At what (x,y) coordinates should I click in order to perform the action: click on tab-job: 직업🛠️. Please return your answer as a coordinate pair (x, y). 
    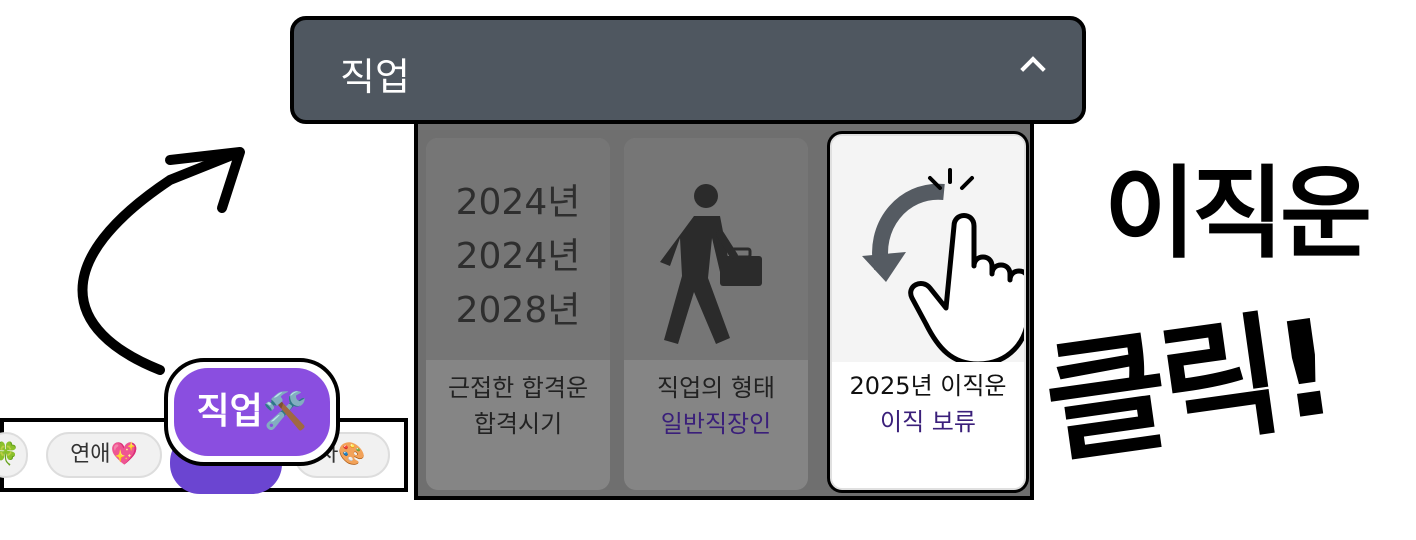
    Looking at the image, I should click on (252, 412).